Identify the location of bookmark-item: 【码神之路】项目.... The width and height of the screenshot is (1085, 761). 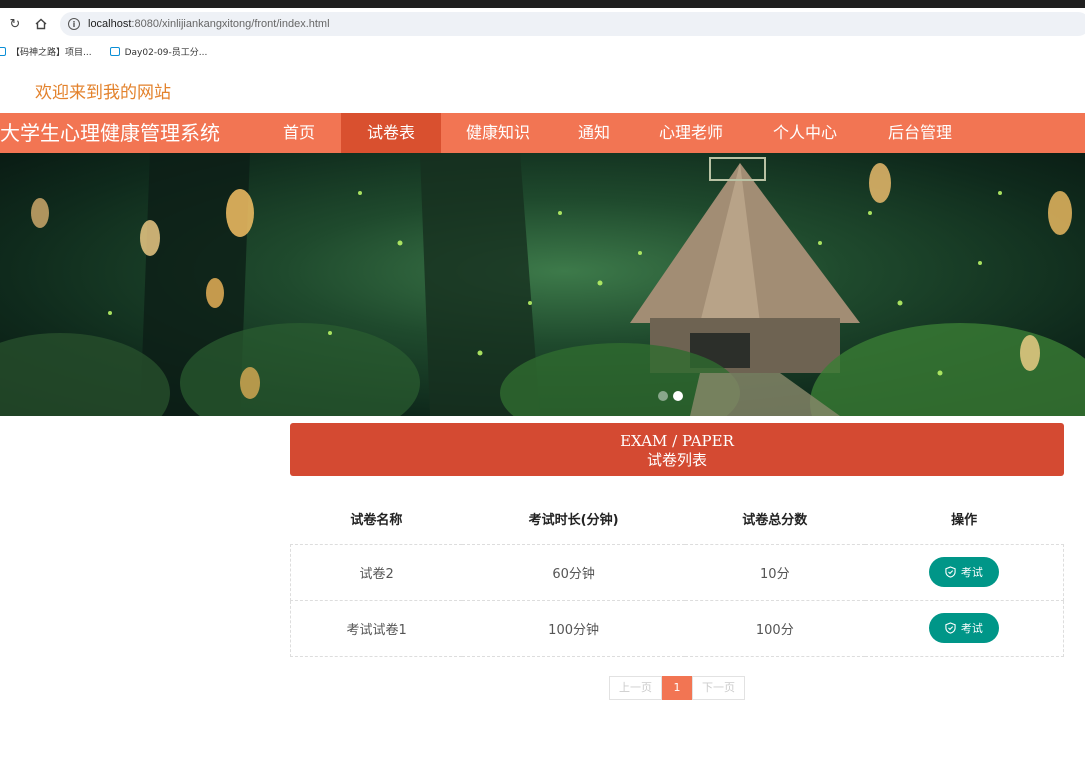
(46, 51).